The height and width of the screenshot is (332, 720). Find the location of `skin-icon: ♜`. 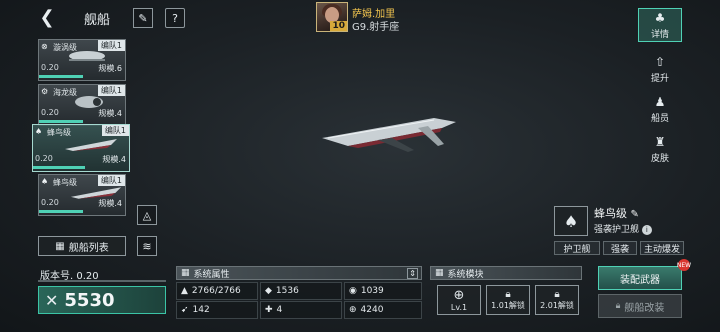

skin-icon: ♜ is located at coordinates (660, 141).